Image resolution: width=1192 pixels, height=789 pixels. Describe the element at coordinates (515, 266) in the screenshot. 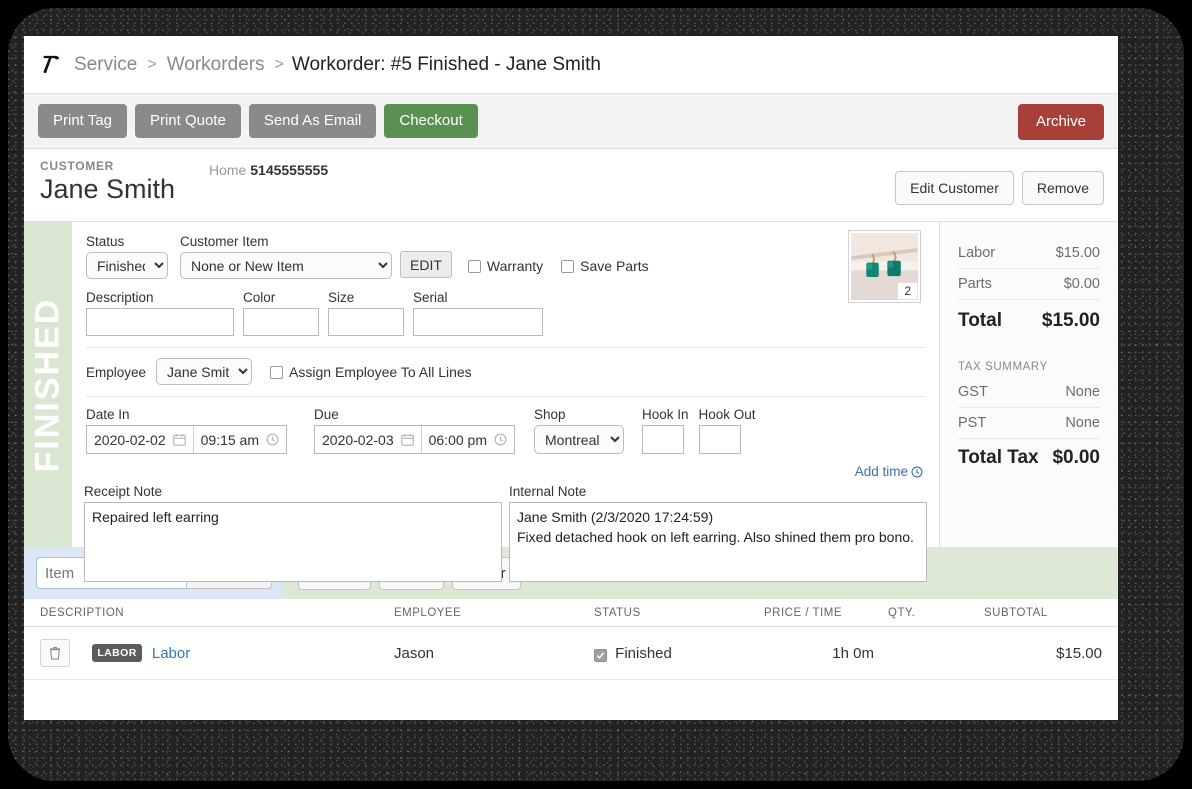

I see `warranty-label: Warranty` at that location.